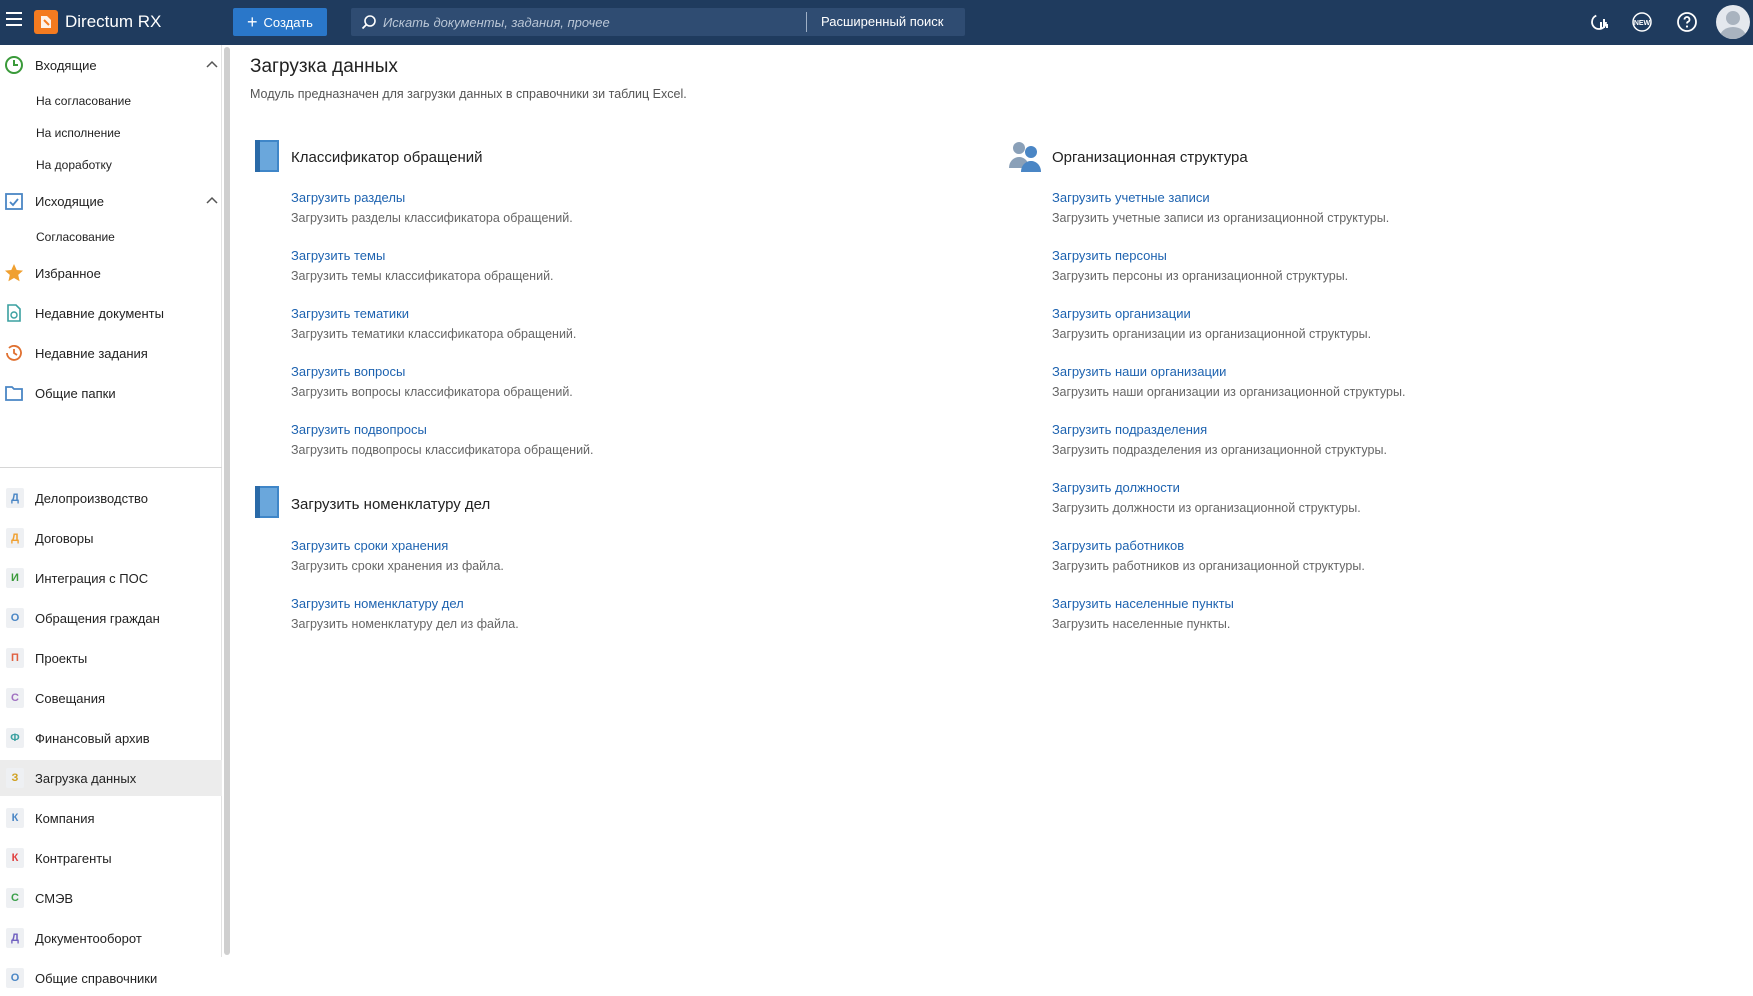 The height and width of the screenshot is (996, 1753). I want to click on load-link: Загрузить должности, so click(1116, 487).